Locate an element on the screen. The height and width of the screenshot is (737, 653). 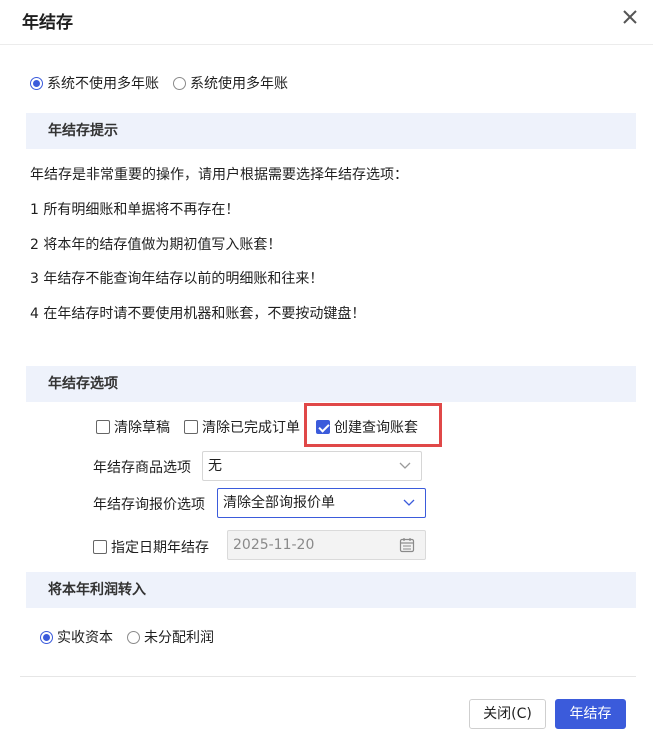
select-value: 无 is located at coordinates (215, 466).